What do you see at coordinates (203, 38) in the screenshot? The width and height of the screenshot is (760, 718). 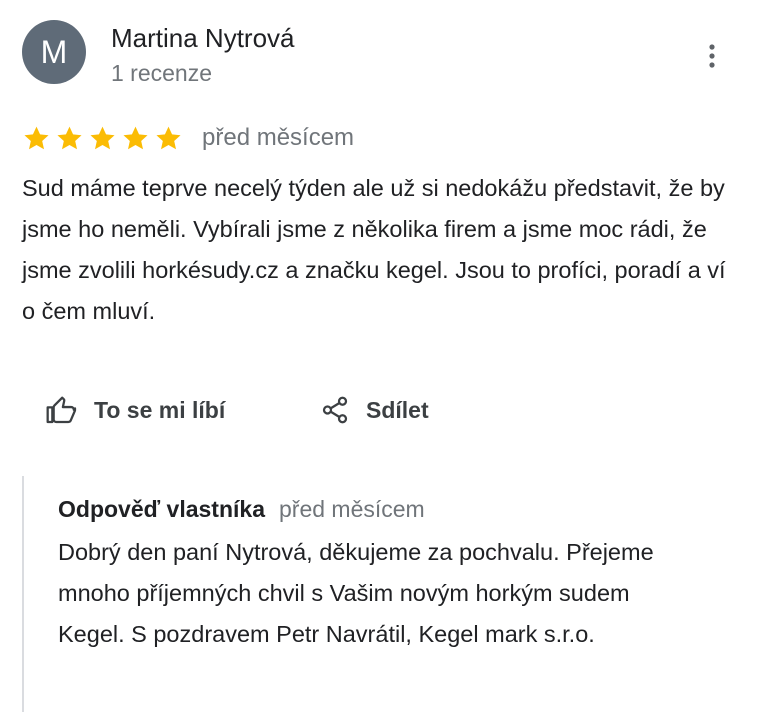 I see `author-name: Martina Nytrová` at bounding box center [203, 38].